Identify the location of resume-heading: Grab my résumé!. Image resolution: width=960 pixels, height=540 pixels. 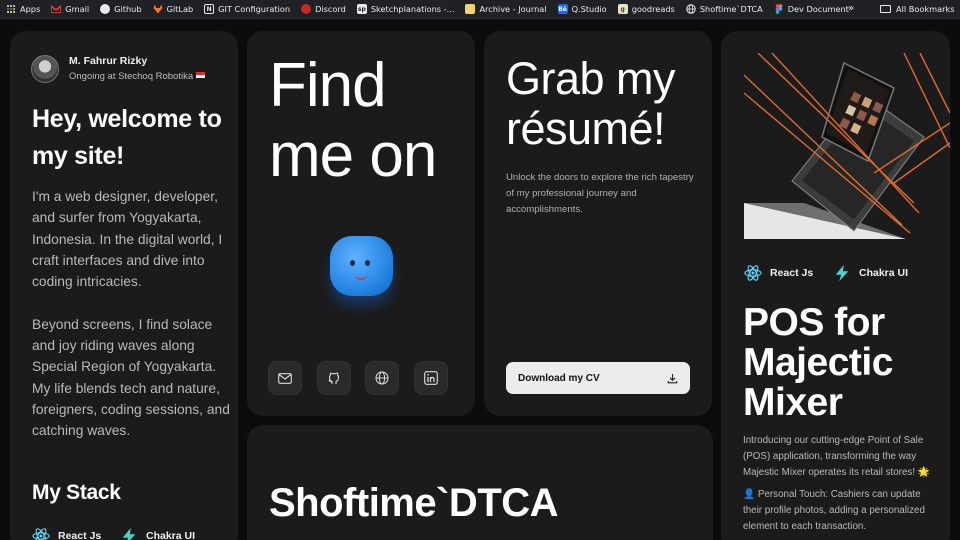
(591, 103).